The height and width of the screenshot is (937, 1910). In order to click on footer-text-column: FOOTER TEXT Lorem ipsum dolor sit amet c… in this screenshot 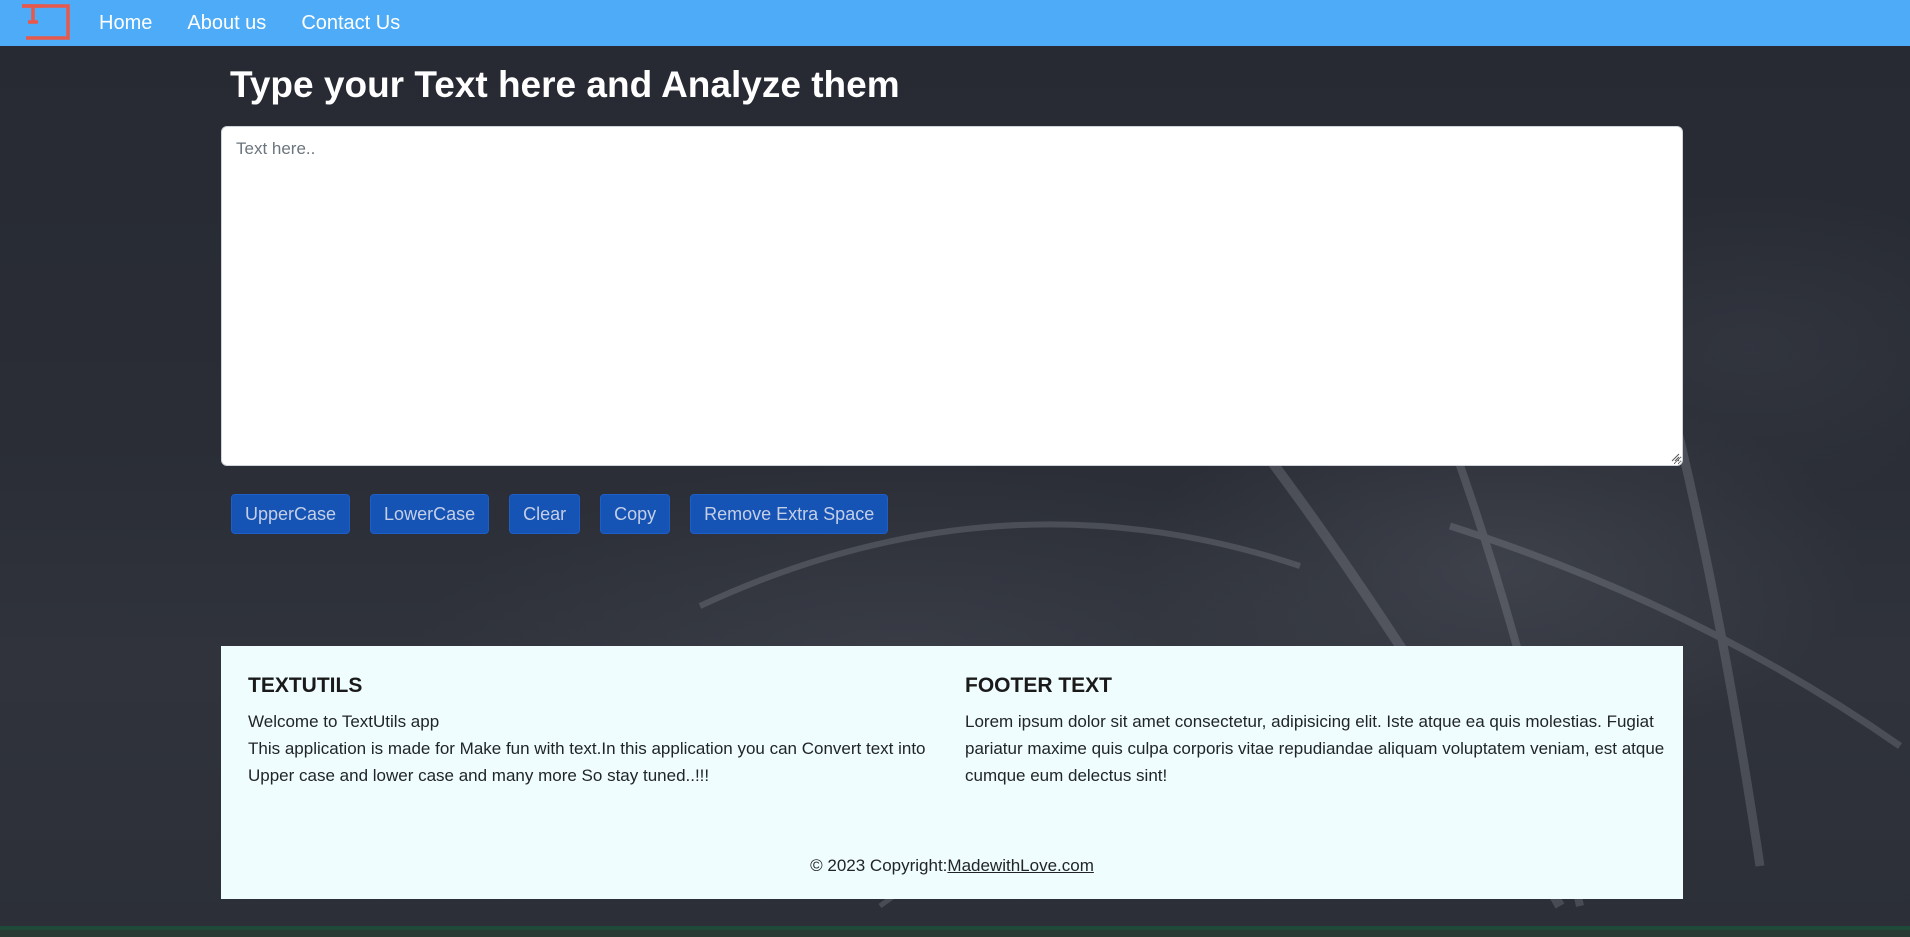, I will do `click(1315, 731)`.